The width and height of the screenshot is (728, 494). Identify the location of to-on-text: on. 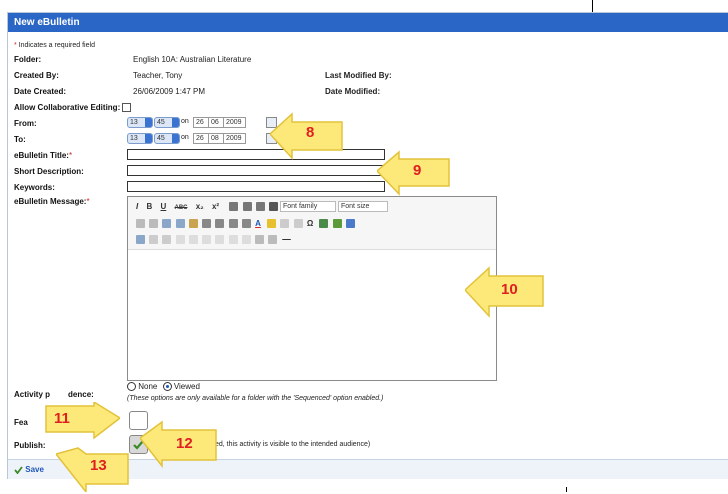
(185, 137).